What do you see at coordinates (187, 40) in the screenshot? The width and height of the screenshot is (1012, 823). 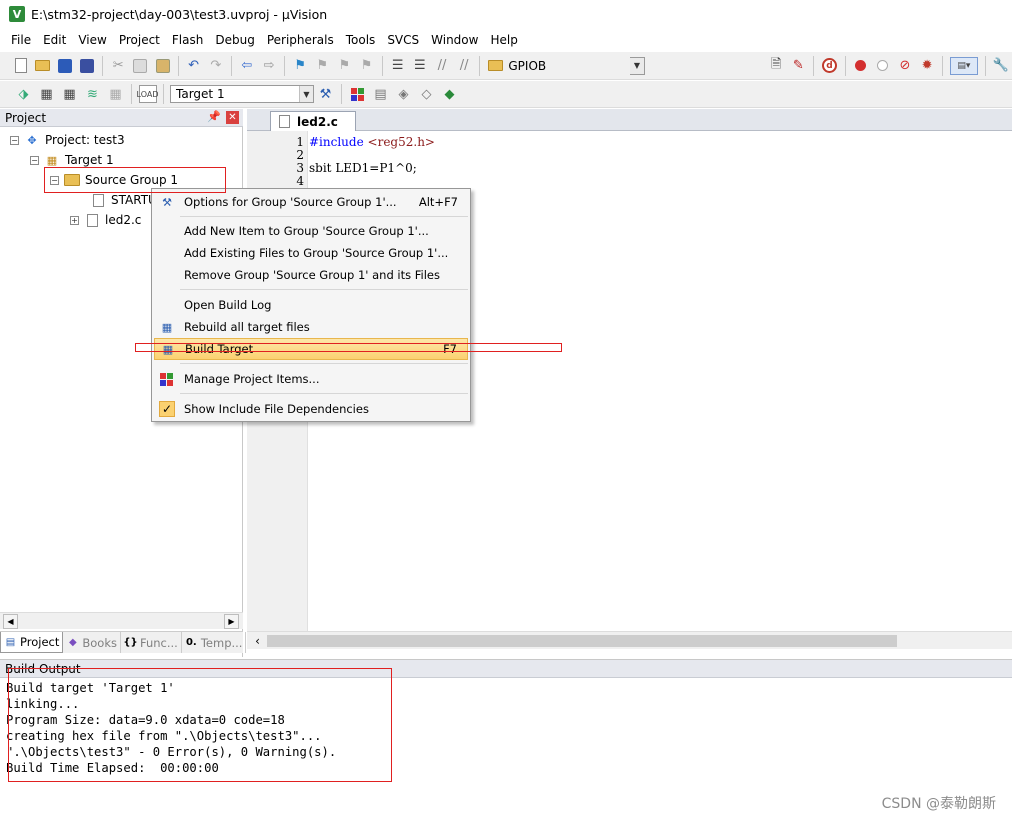 I see `menu-flash: Flash` at bounding box center [187, 40].